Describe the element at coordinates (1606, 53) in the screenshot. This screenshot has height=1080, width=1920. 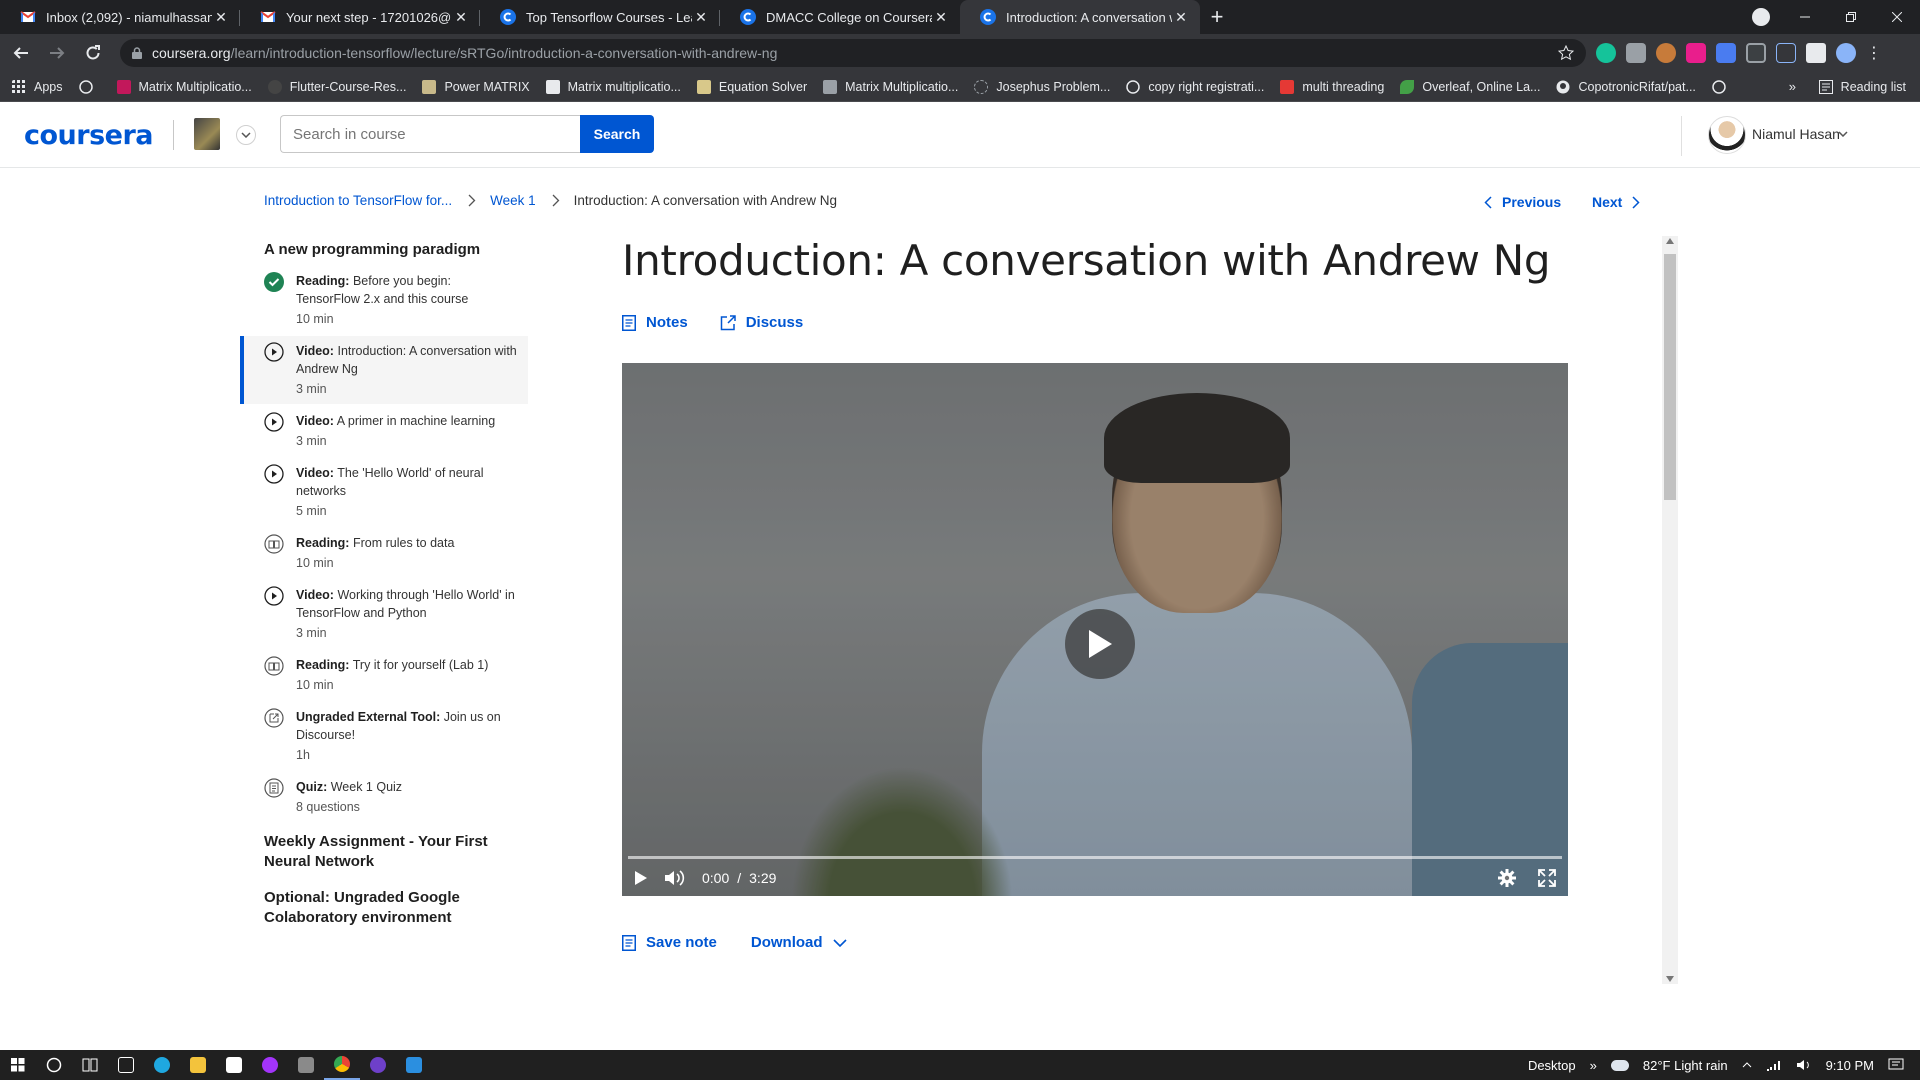
I see `grammarly-icon` at that location.